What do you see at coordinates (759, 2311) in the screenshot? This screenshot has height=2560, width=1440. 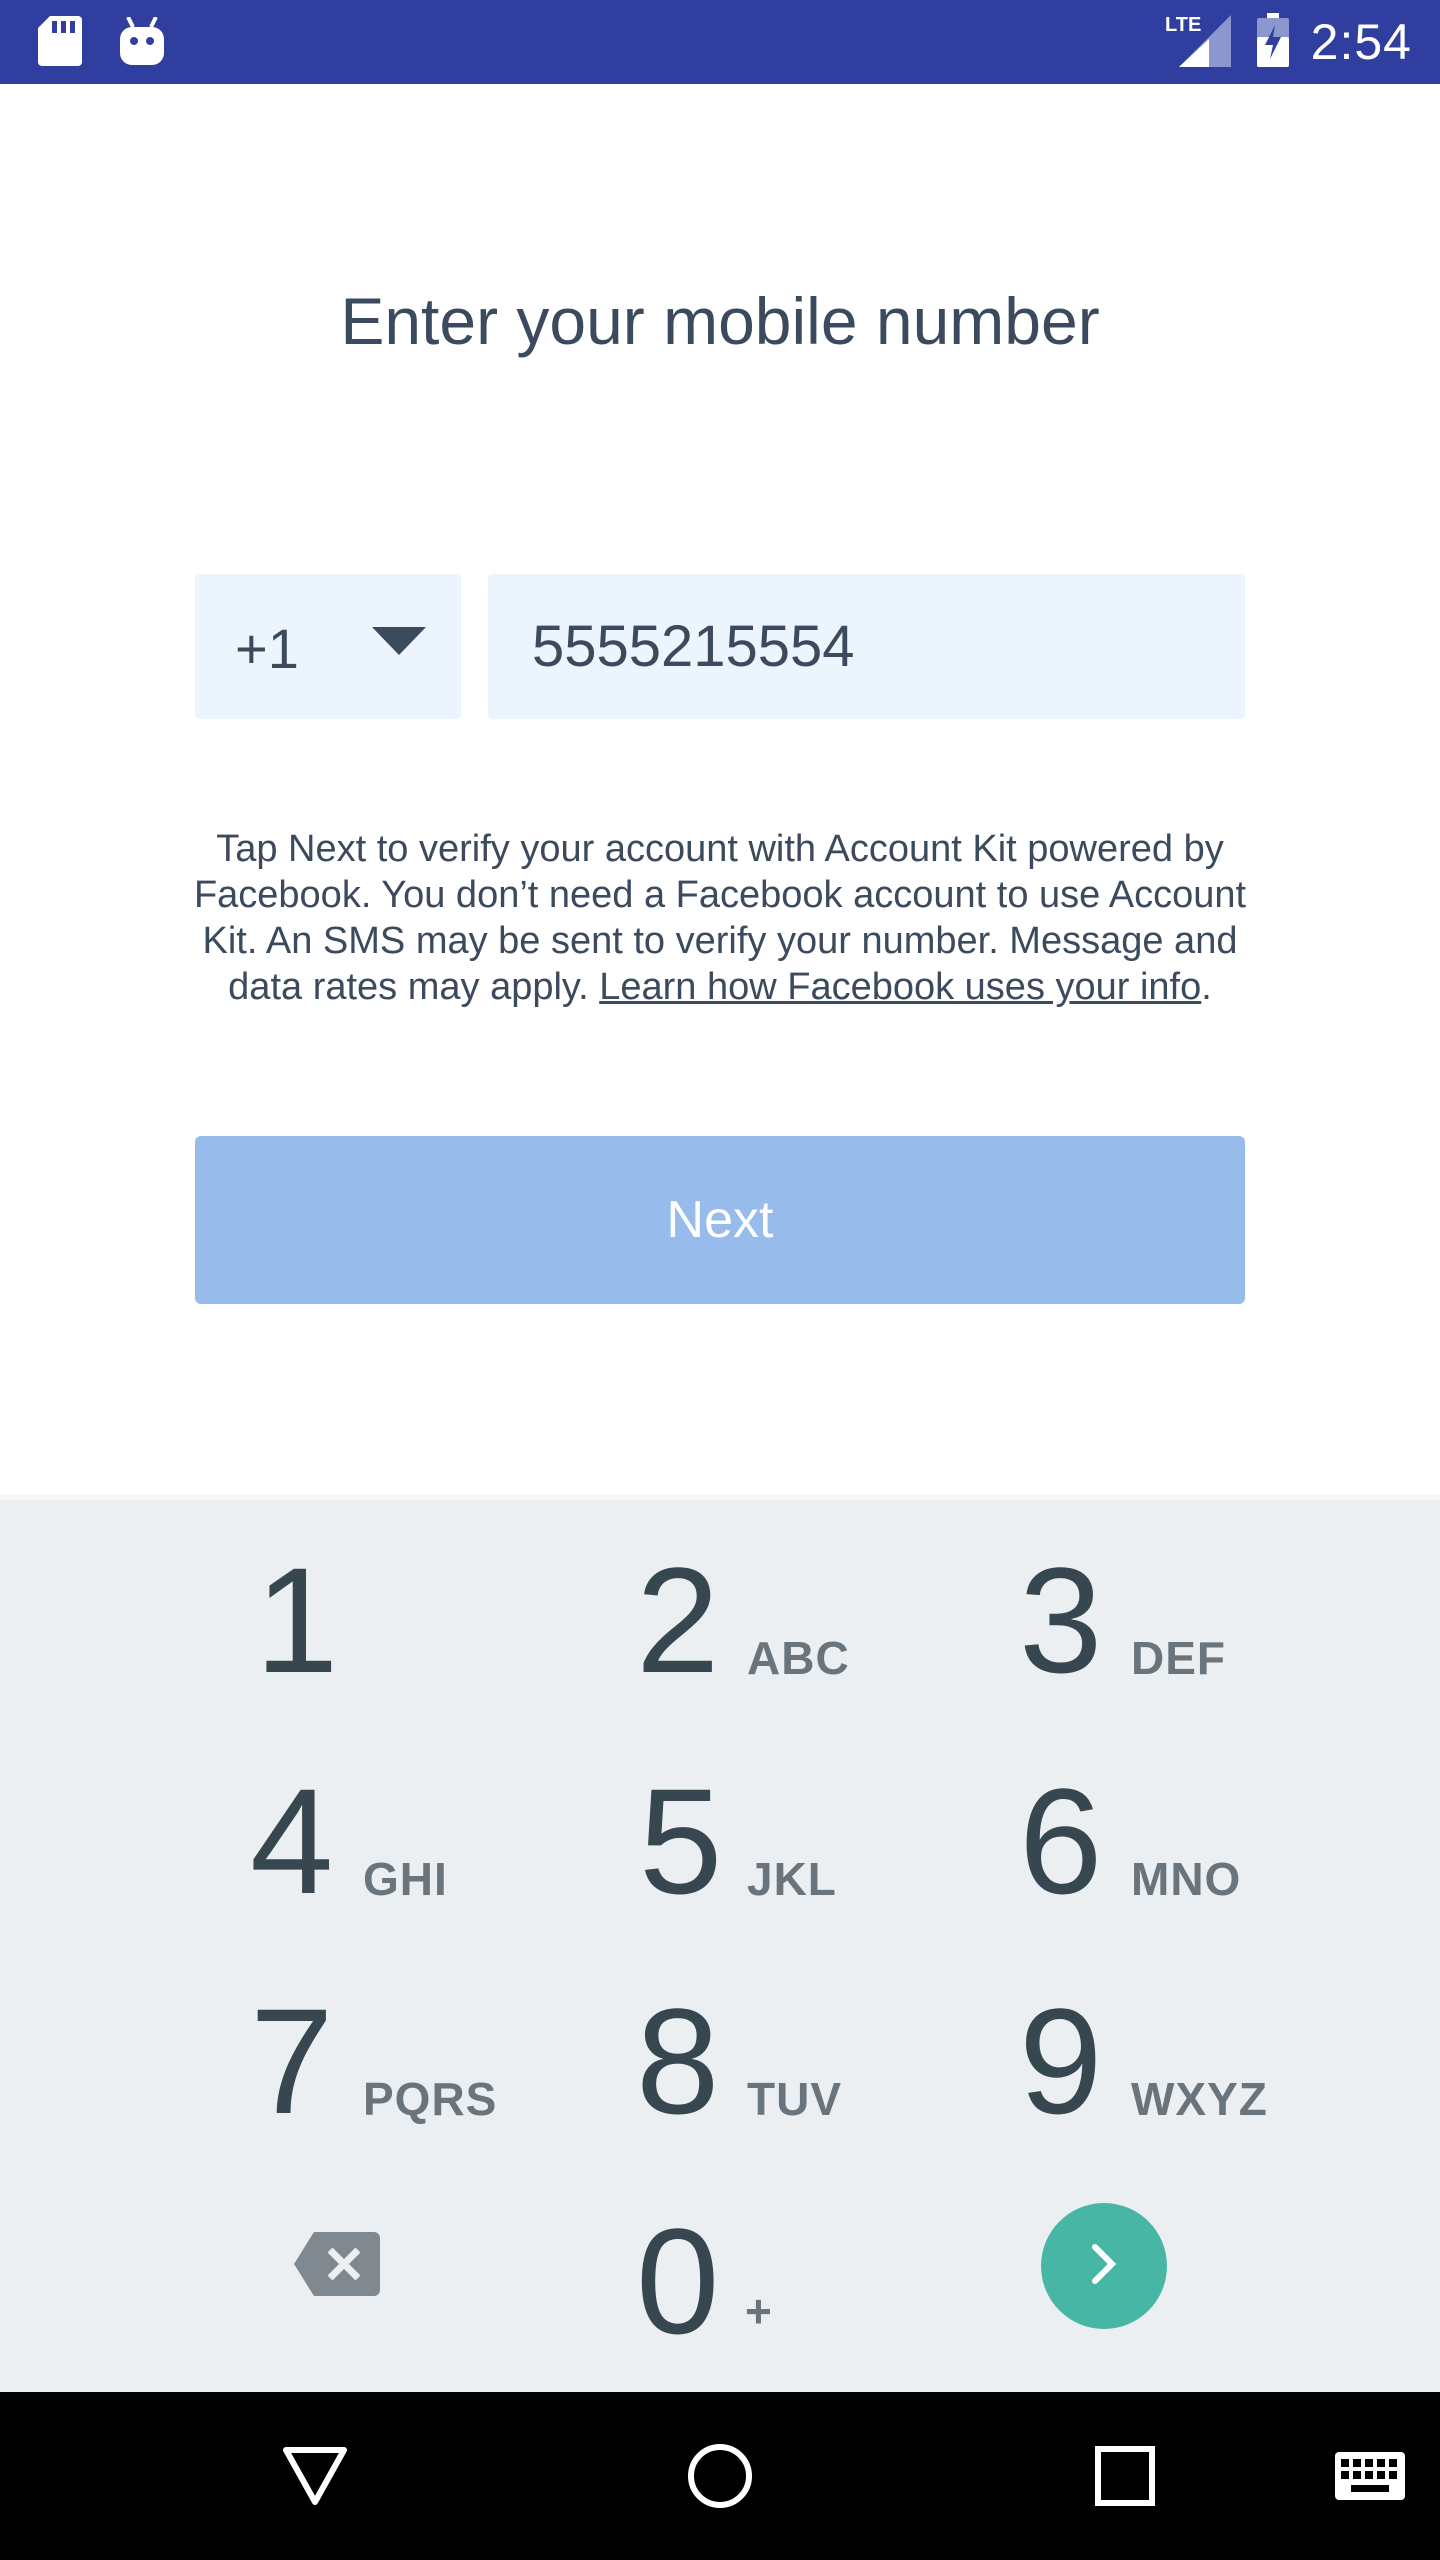 I see `key-letters: +` at bounding box center [759, 2311].